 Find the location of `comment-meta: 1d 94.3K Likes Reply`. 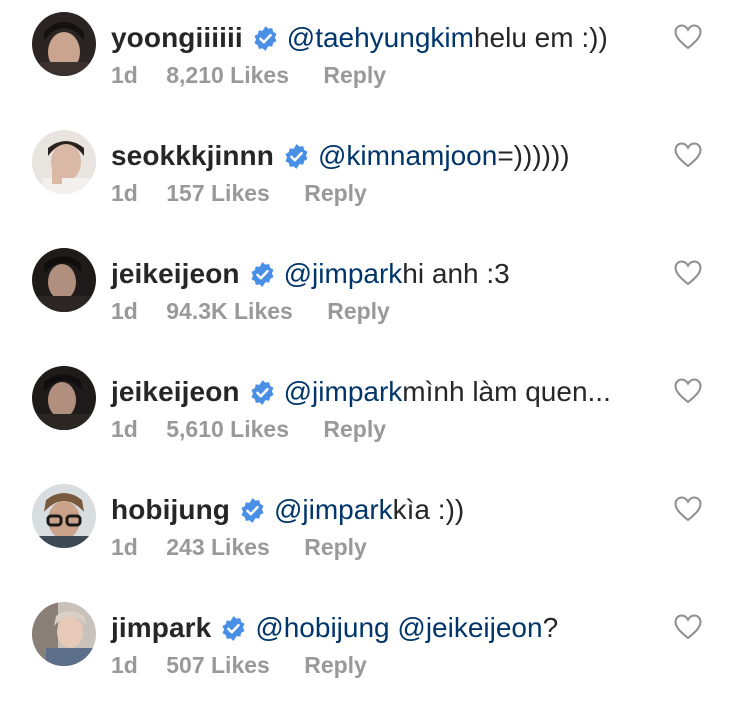

comment-meta: 1d 94.3K Likes Reply is located at coordinates (261, 311).